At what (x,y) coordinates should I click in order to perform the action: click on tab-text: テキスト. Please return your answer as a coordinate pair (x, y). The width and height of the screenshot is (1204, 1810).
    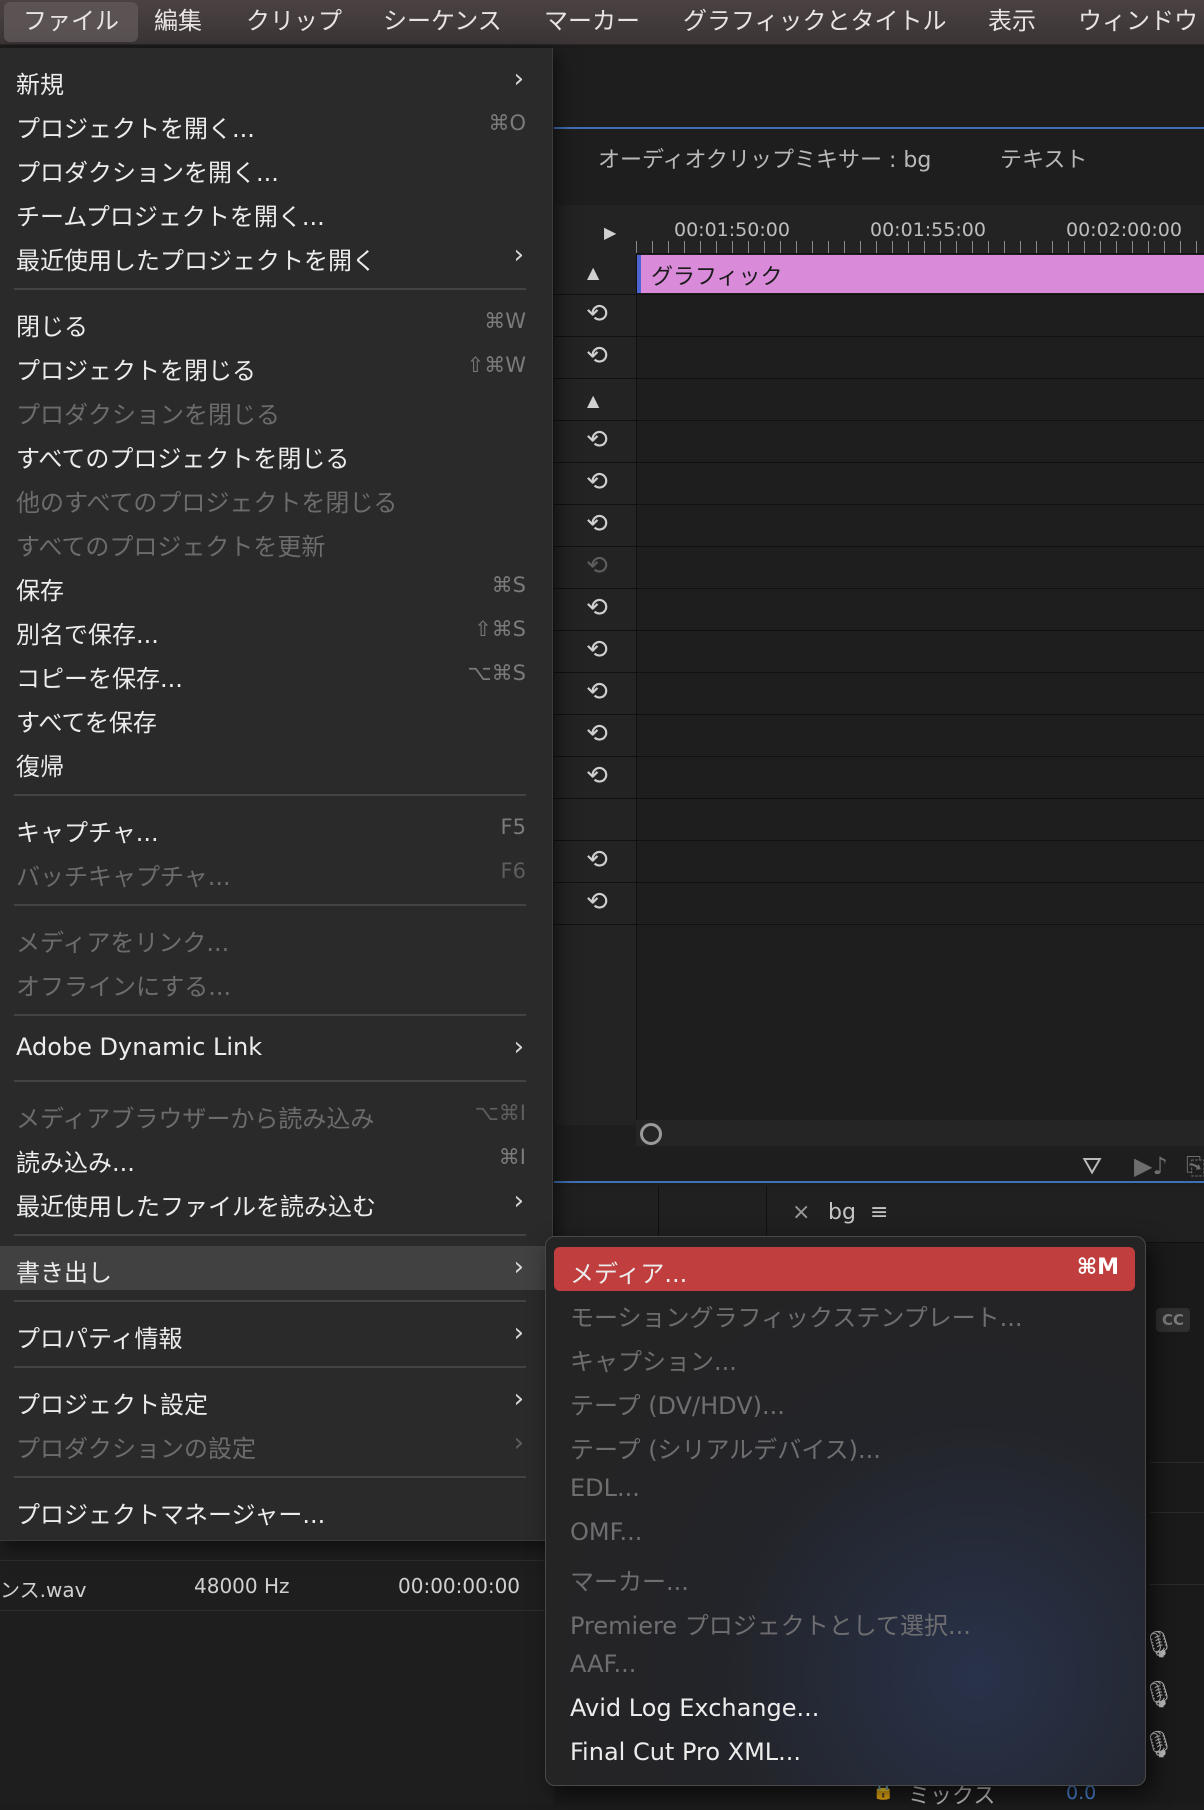
    Looking at the image, I should click on (1043, 158).